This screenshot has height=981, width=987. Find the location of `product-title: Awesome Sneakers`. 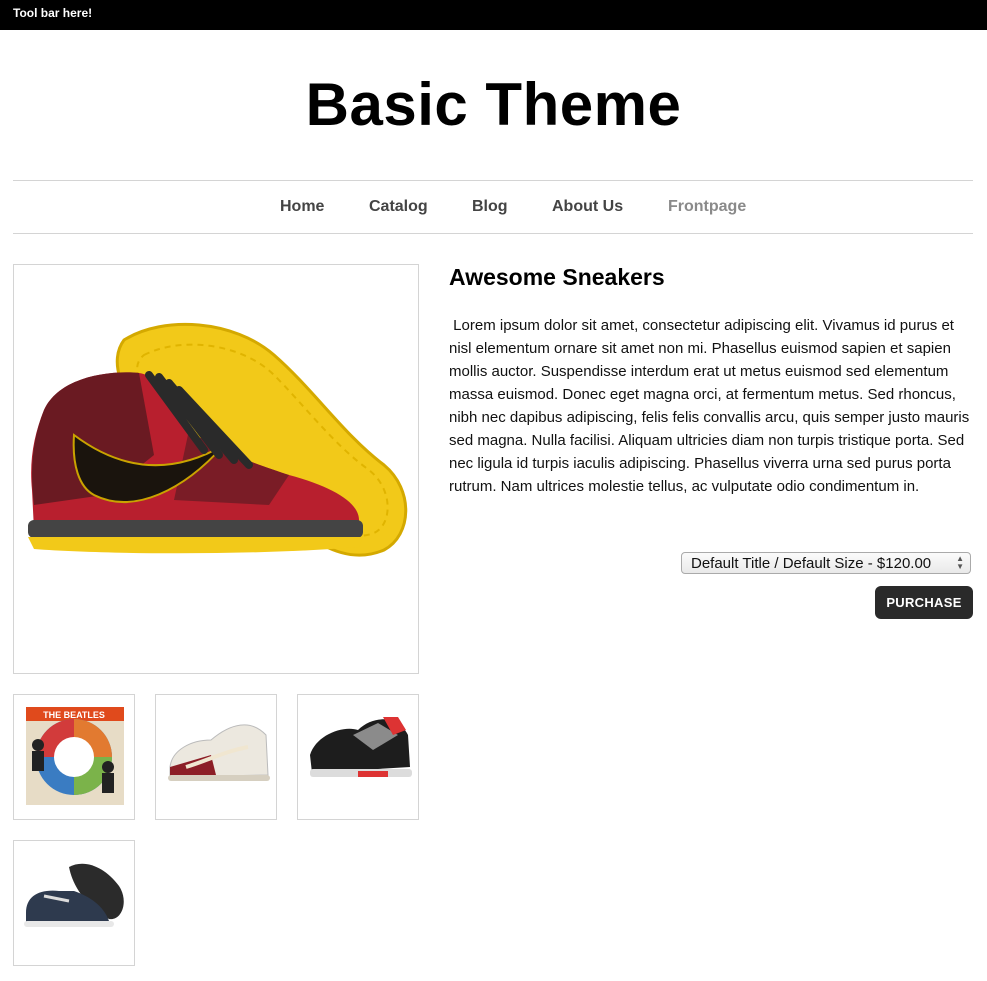

product-title: Awesome Sneakers is located at coordinates (557, 277).